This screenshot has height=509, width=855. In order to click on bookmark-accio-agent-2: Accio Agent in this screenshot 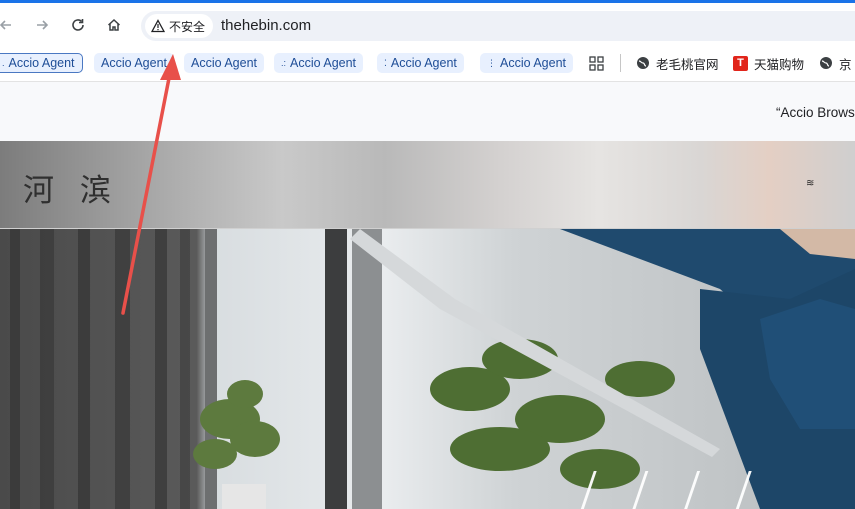, I will do `click(134, 63)`.